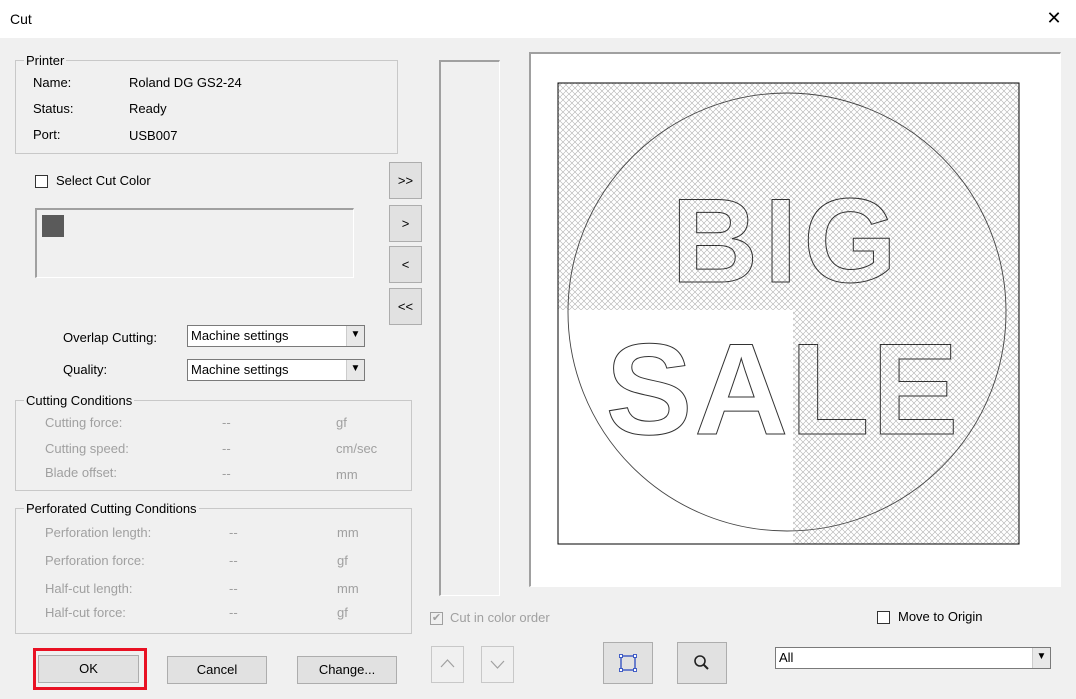 This screenshot has width=1076, height=699. What do you see at coordinates (88, 669) in the screenshot?
I see `ok-button: OK` at bounding box center [88, 669].